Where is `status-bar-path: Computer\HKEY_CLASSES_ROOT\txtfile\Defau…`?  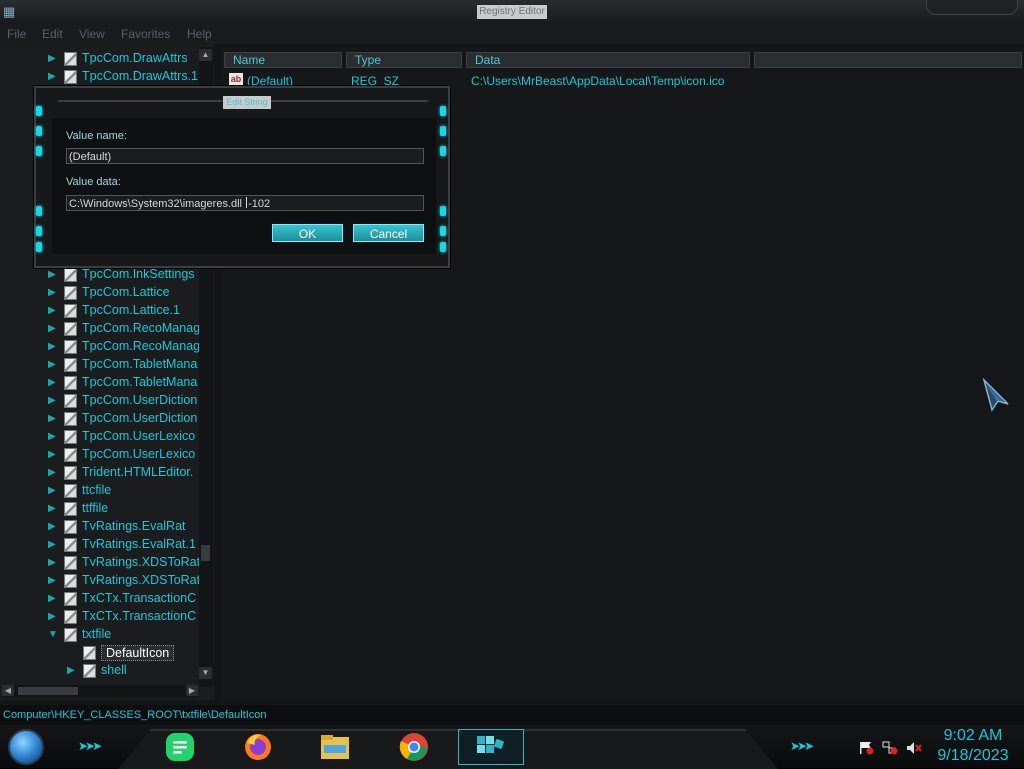 status-bar-path: Computer\HKEY_CLASSES_ROOT\txtfile\Defau… is located at coordinates (512, 715).